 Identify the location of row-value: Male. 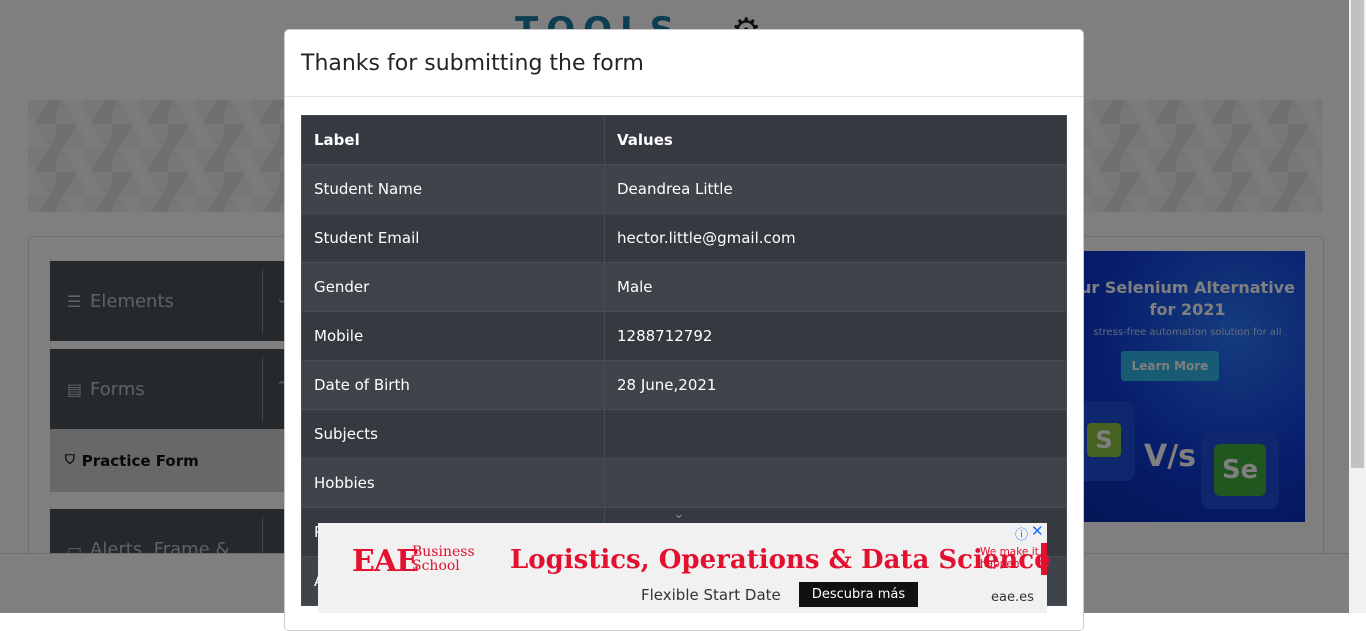
(835, 287).